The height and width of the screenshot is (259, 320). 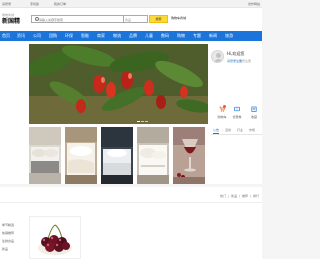 What do you see at coordinates (11, 21) in the screenshot?
I see `site-logo: 新国精` at bounding box center [11, 21].